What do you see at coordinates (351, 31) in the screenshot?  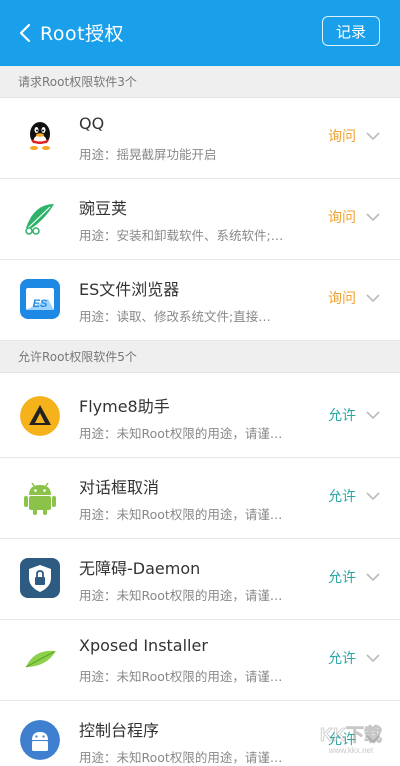 I see `record-button: 记录` at bounding box center [351, 31].